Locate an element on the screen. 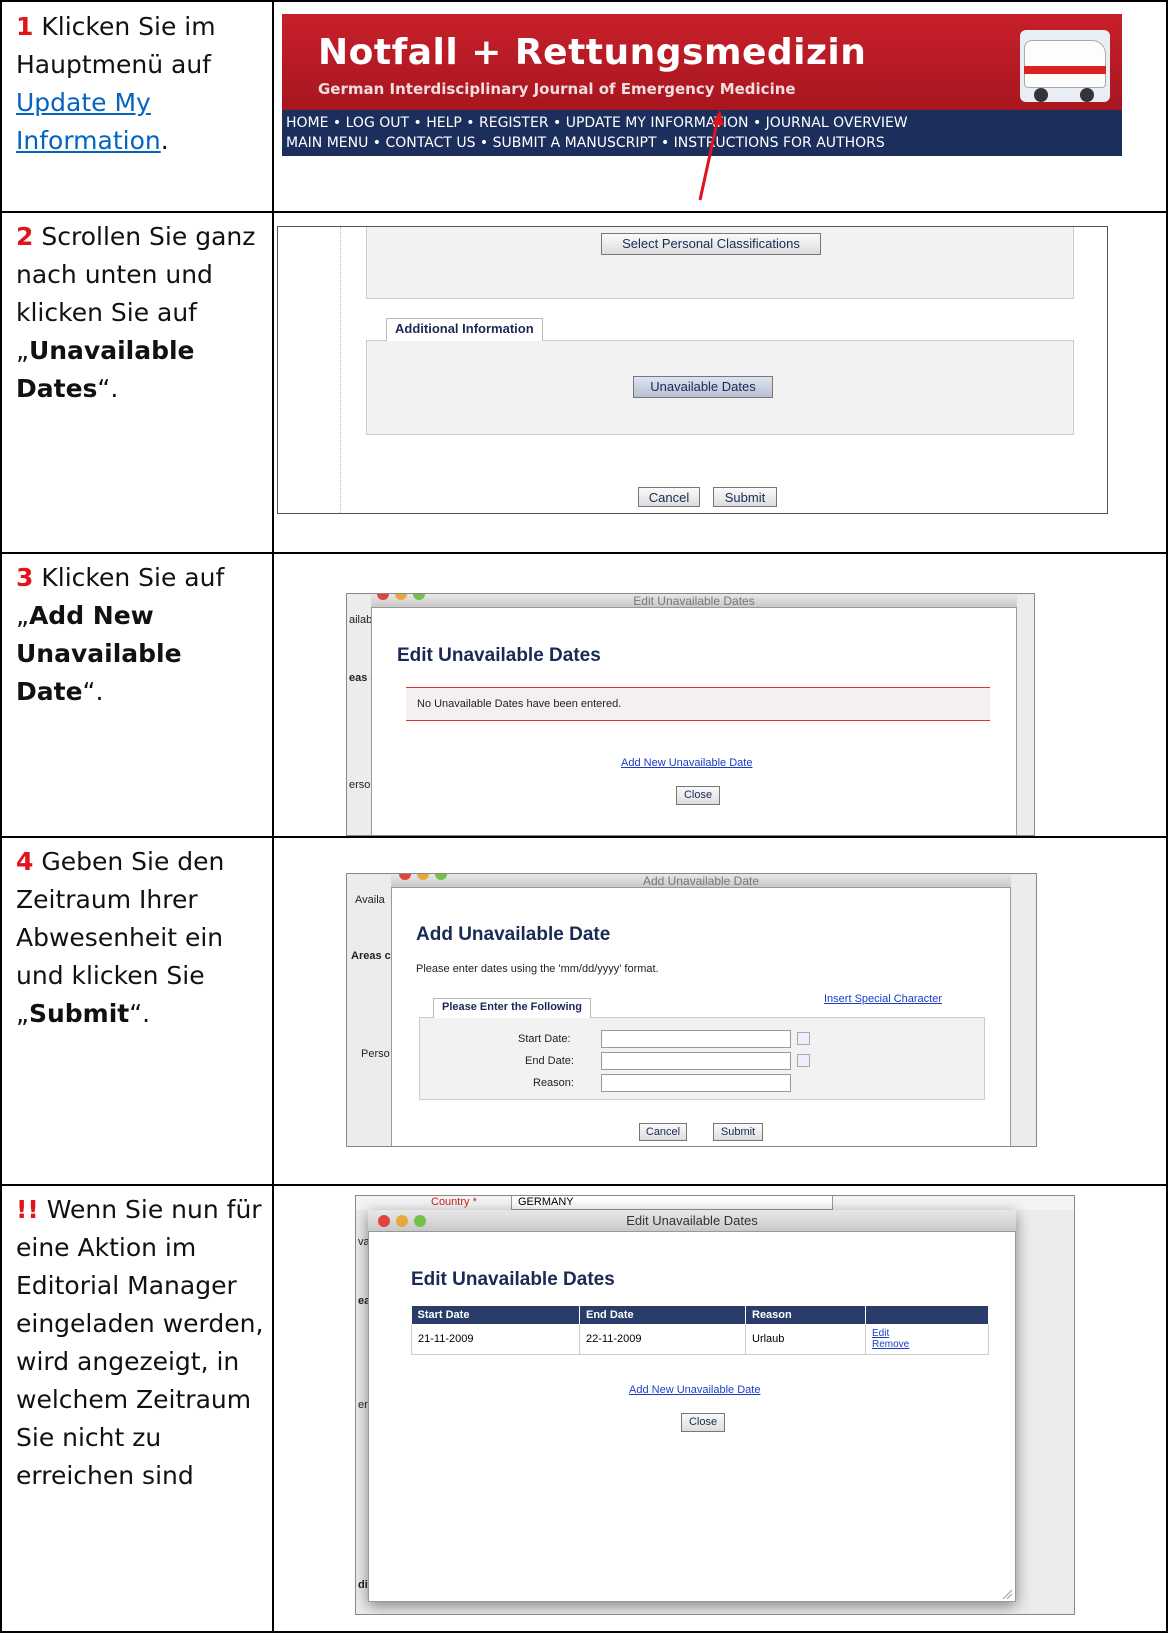 Image resolution: width=1168 pixels, height=1633 pixels. unavailable-dates-button: Unavailable Dates is located at coordinates (703, 387).